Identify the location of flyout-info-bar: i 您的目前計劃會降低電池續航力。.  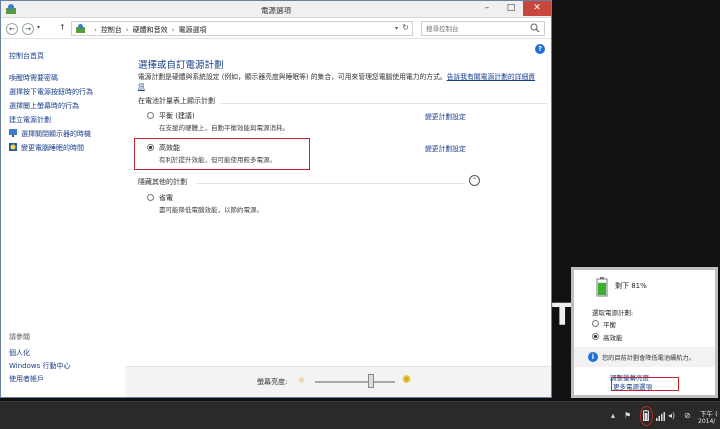
(644, 357).